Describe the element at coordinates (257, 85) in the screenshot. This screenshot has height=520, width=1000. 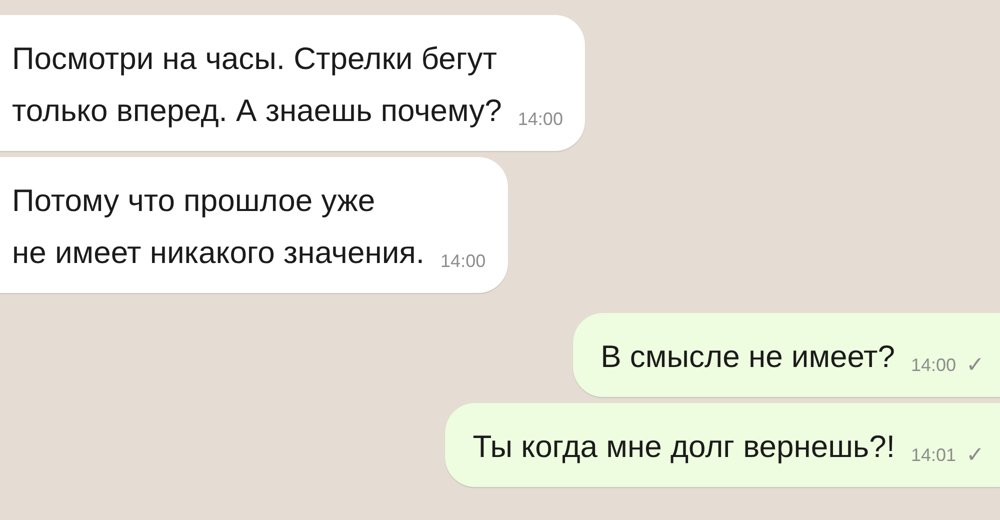
I see `message-text: Посмотри на часы. Стрелки бегут только вперед. А знаешь почему?` at that location.